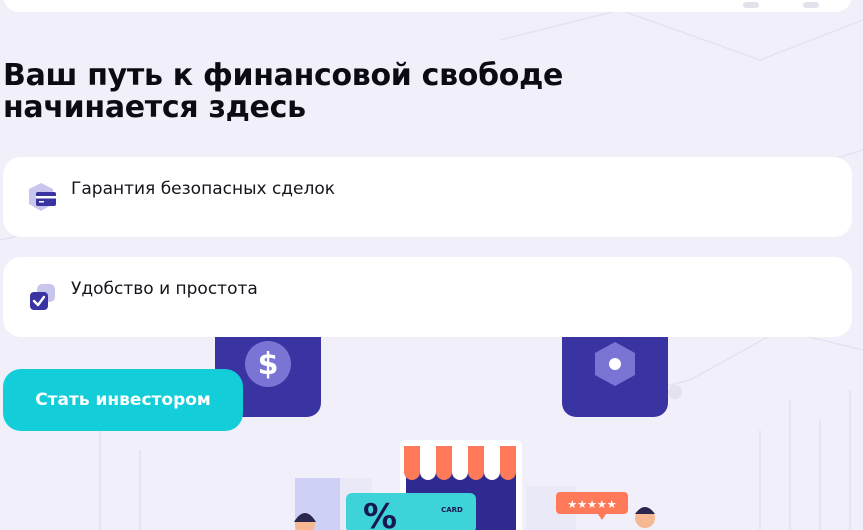  What do you see at coordinates (123, 400) in the screenshot?
I see `become-investor-button: Стать инвестором` at bounding box center [123, 400].